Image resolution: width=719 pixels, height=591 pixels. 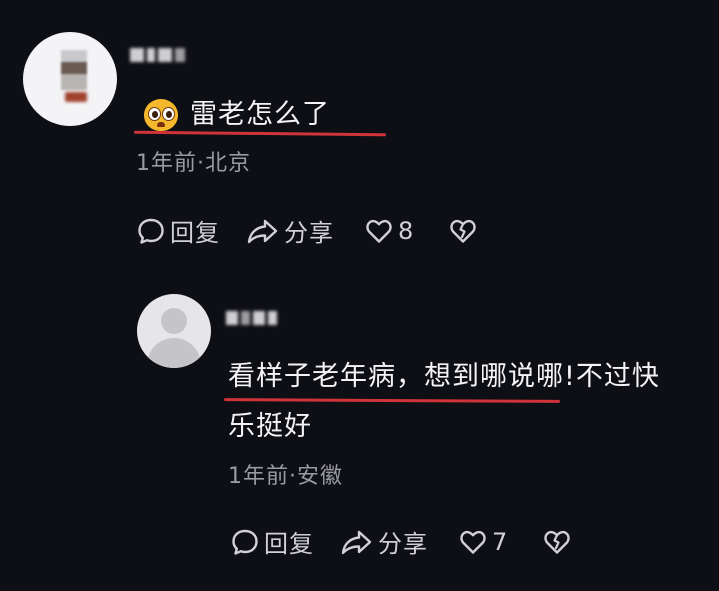 What do you see at coordinates (406, 230) in the screenshot?
I see `like-count: 8` at bounding box center [406, 230].